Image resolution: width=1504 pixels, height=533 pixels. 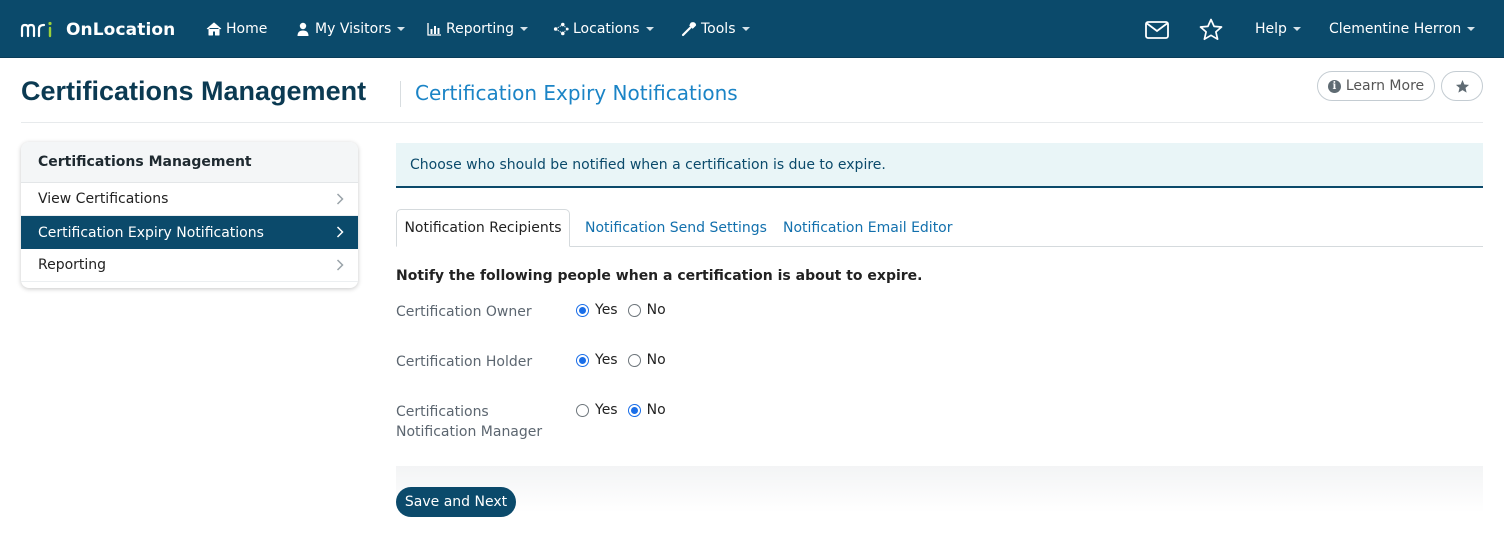 What do you see at coordinates (1271, 29) in the screenshot?
I see `nav-help-label: Help` at bounding box center [1271, 29].